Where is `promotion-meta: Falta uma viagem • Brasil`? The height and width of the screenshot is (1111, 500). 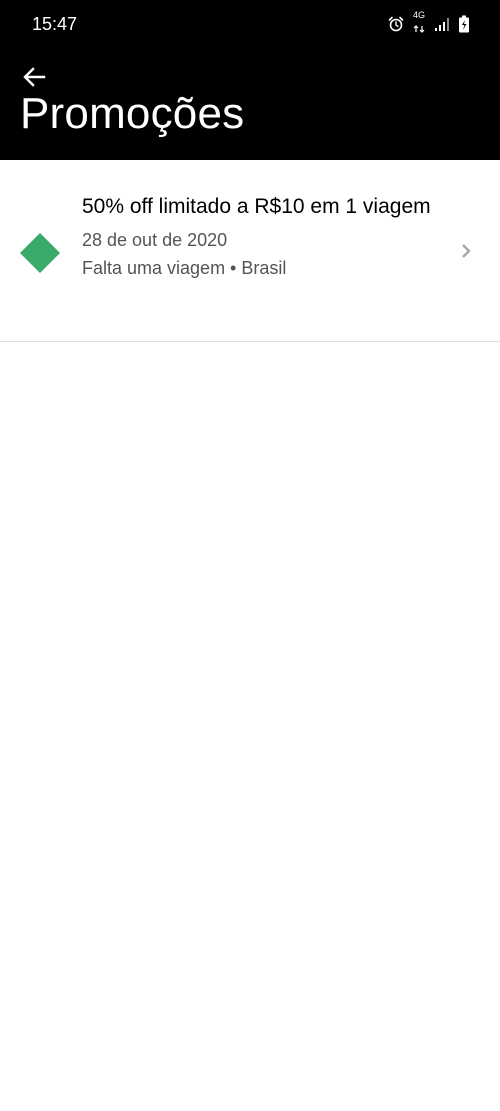
promotion-meta: Falta uma viagem • Brasil is located at coordinates (184, 268).